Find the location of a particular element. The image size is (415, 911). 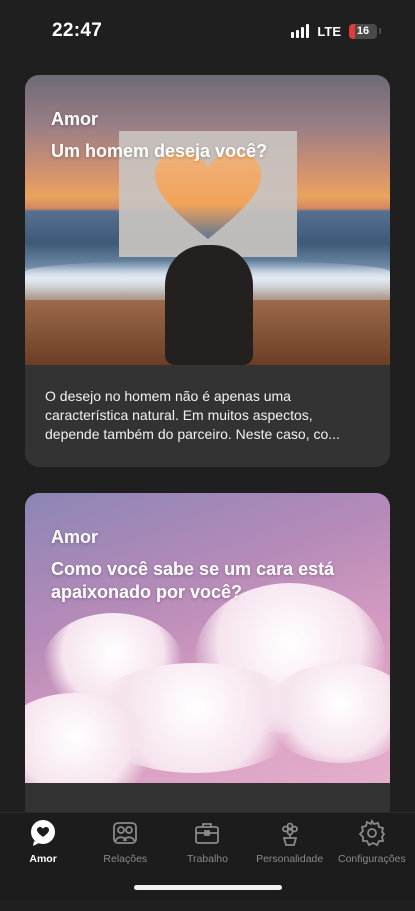

battery-icon: 16 is located at coordinates (363, 31).